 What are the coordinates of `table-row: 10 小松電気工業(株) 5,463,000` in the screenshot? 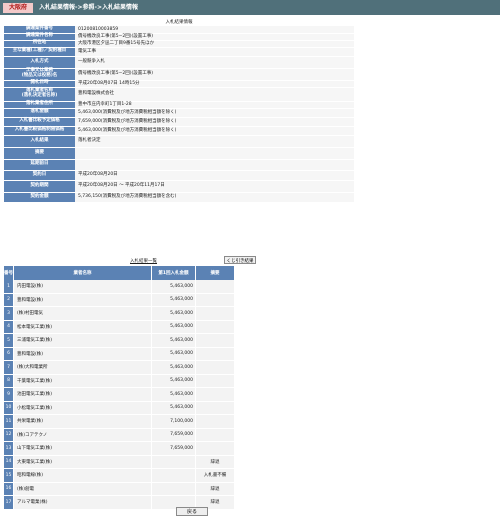 It's located at (119, 408).